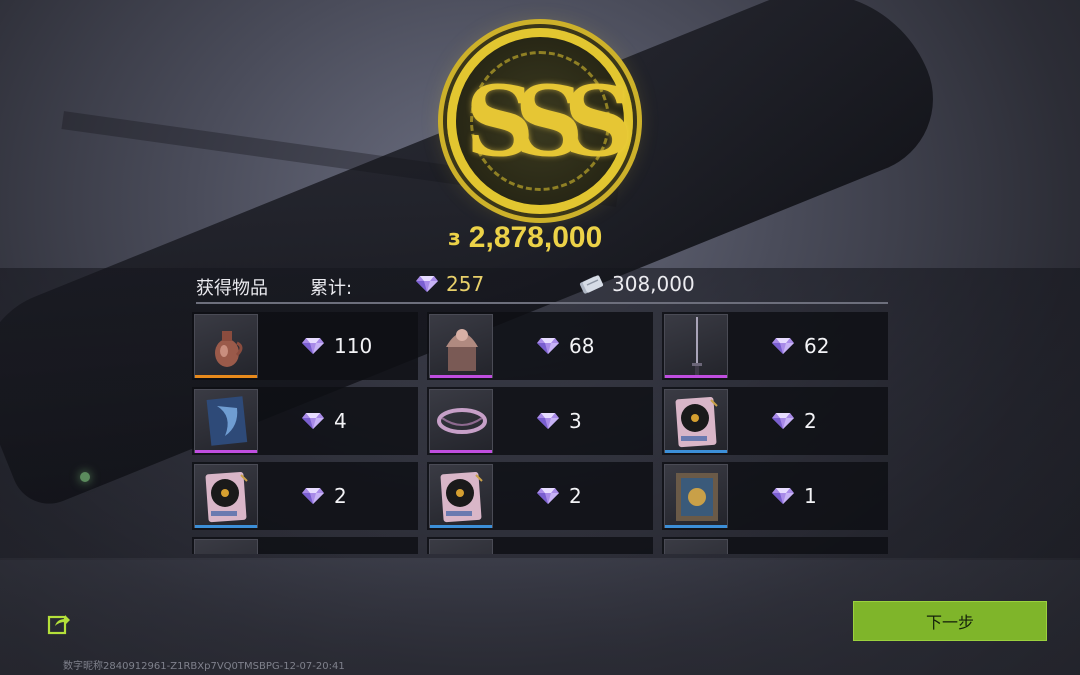  I want to click on reward-item-gems: 110, so click(337, 346).